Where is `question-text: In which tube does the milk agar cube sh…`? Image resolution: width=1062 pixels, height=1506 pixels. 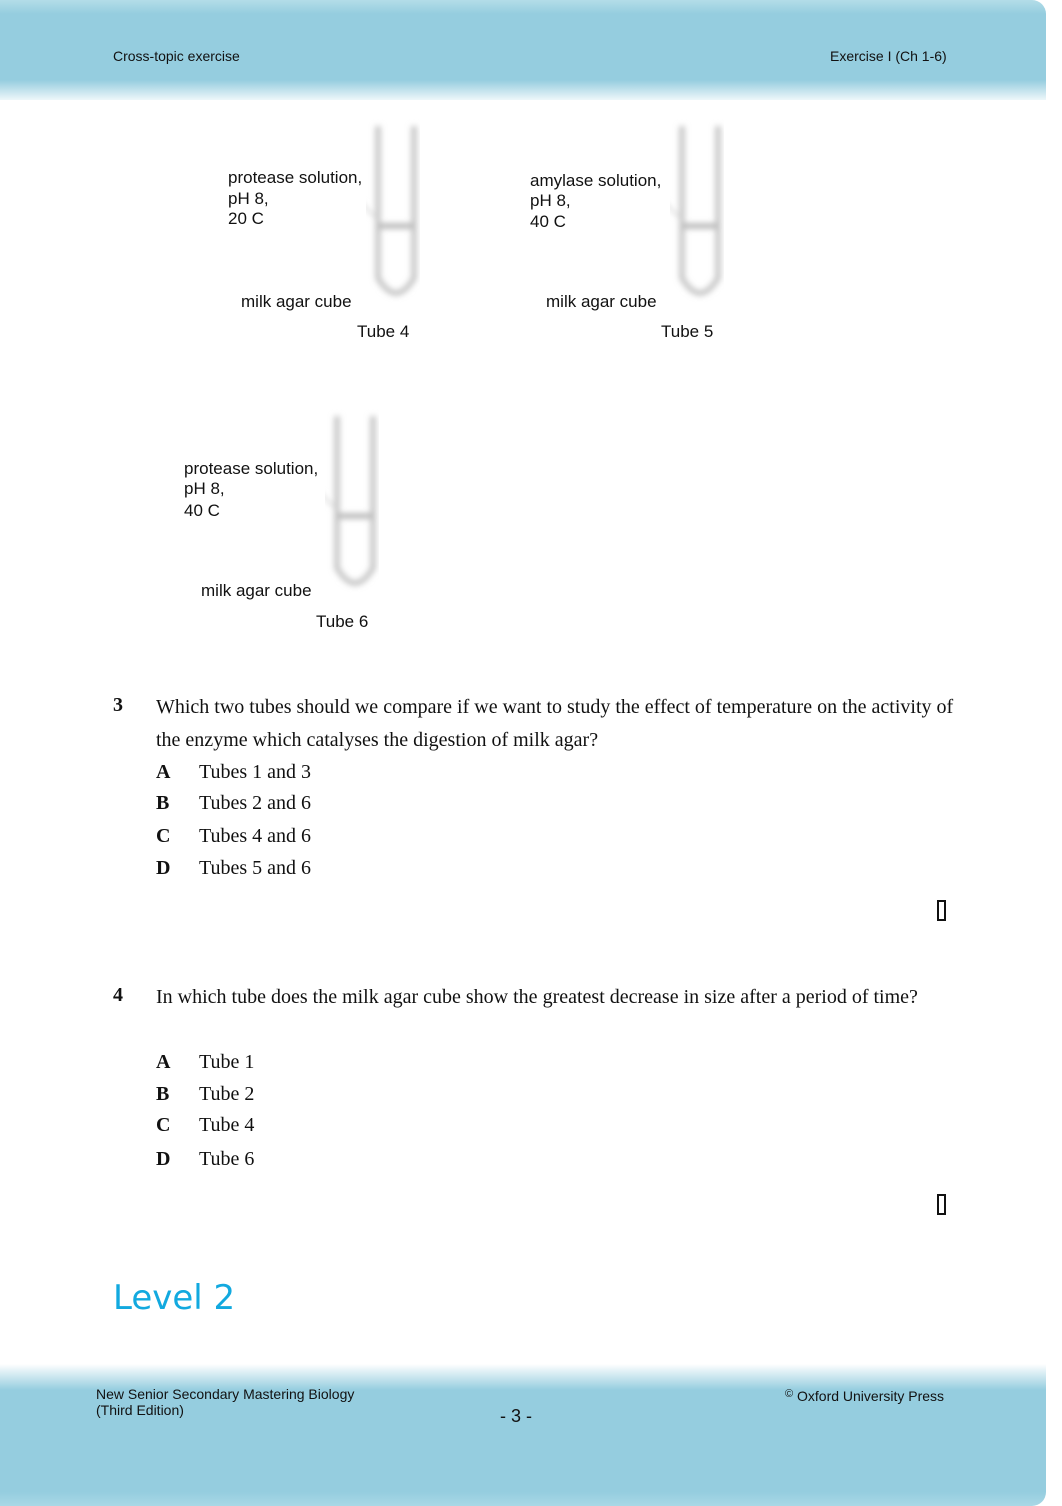 question-text: In which tube does the milk agar cube sh… is located at coordinates (537, 997).